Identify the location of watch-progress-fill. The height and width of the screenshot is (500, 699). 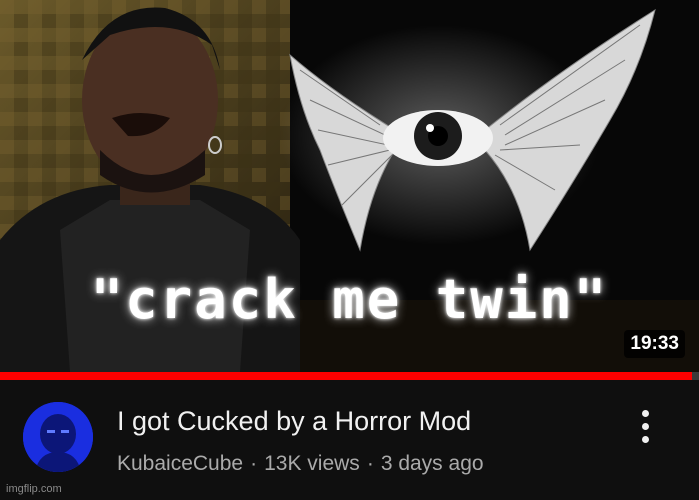
(346, 376).